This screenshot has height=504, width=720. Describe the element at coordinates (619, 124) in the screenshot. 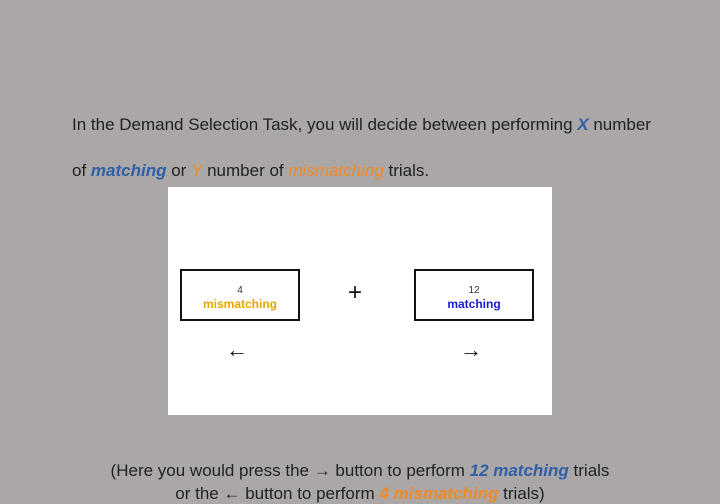

I see `intro-line1-suffix: number` at that location.